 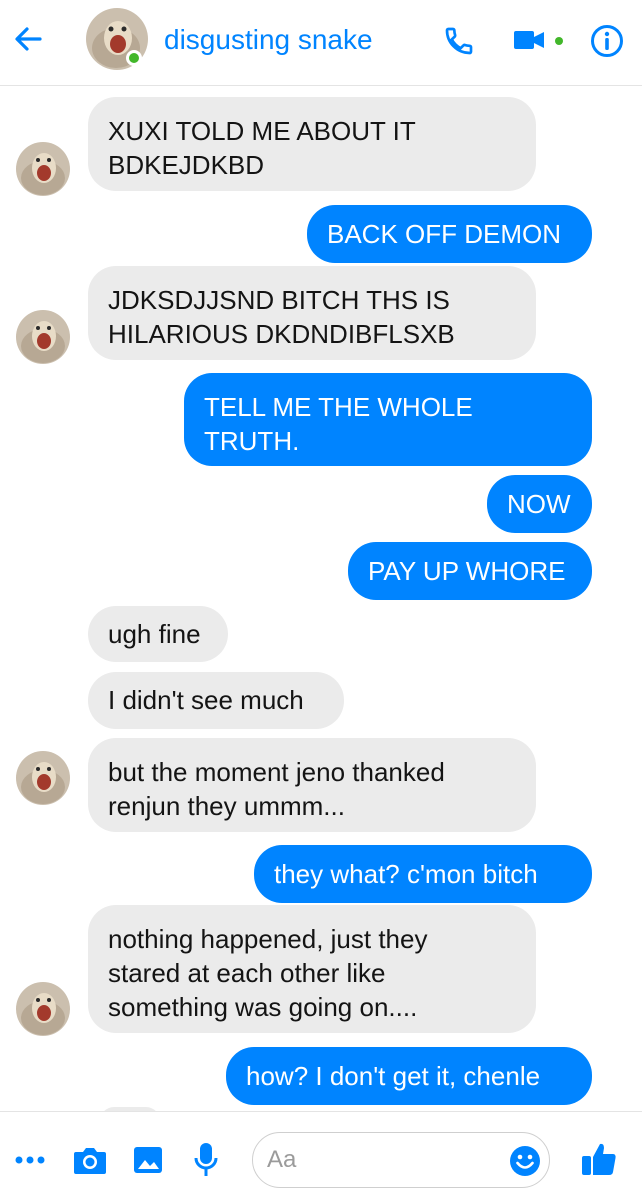 I want to click on phone-icon, so click(x=459, y=41).